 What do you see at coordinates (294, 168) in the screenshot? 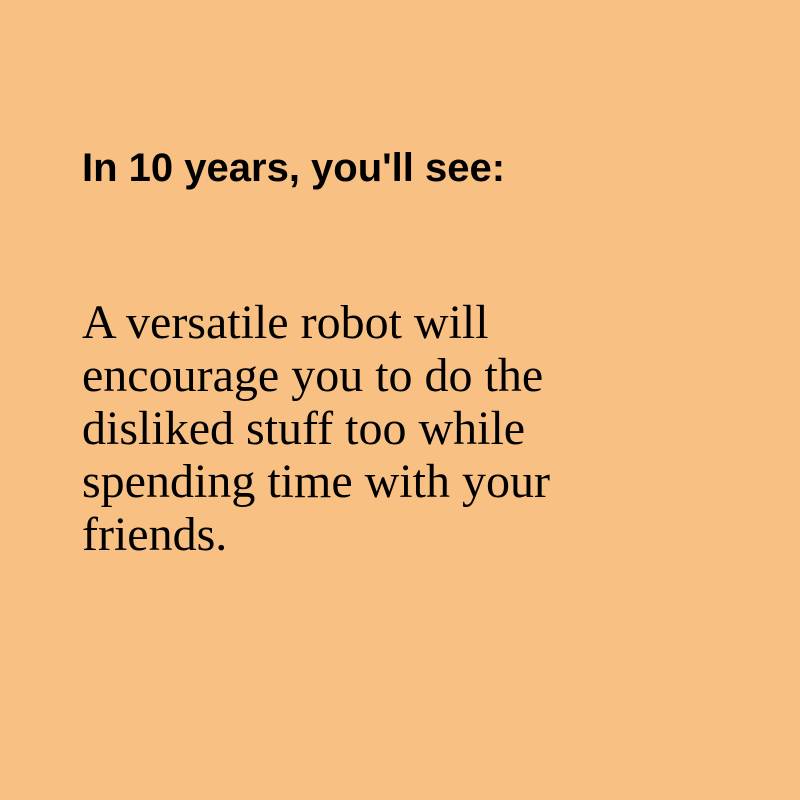
I see `card-heading: In 10 years, you'll see:` at bounding box center [294, 168].